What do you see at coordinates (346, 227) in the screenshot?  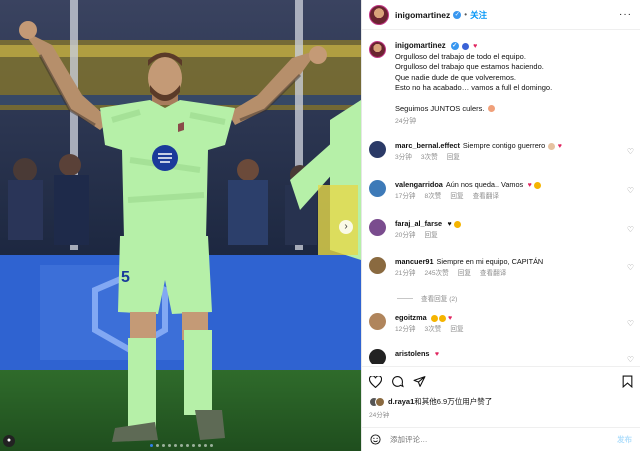 I see `next-image-button: ›` at bounding box center [346, 227].